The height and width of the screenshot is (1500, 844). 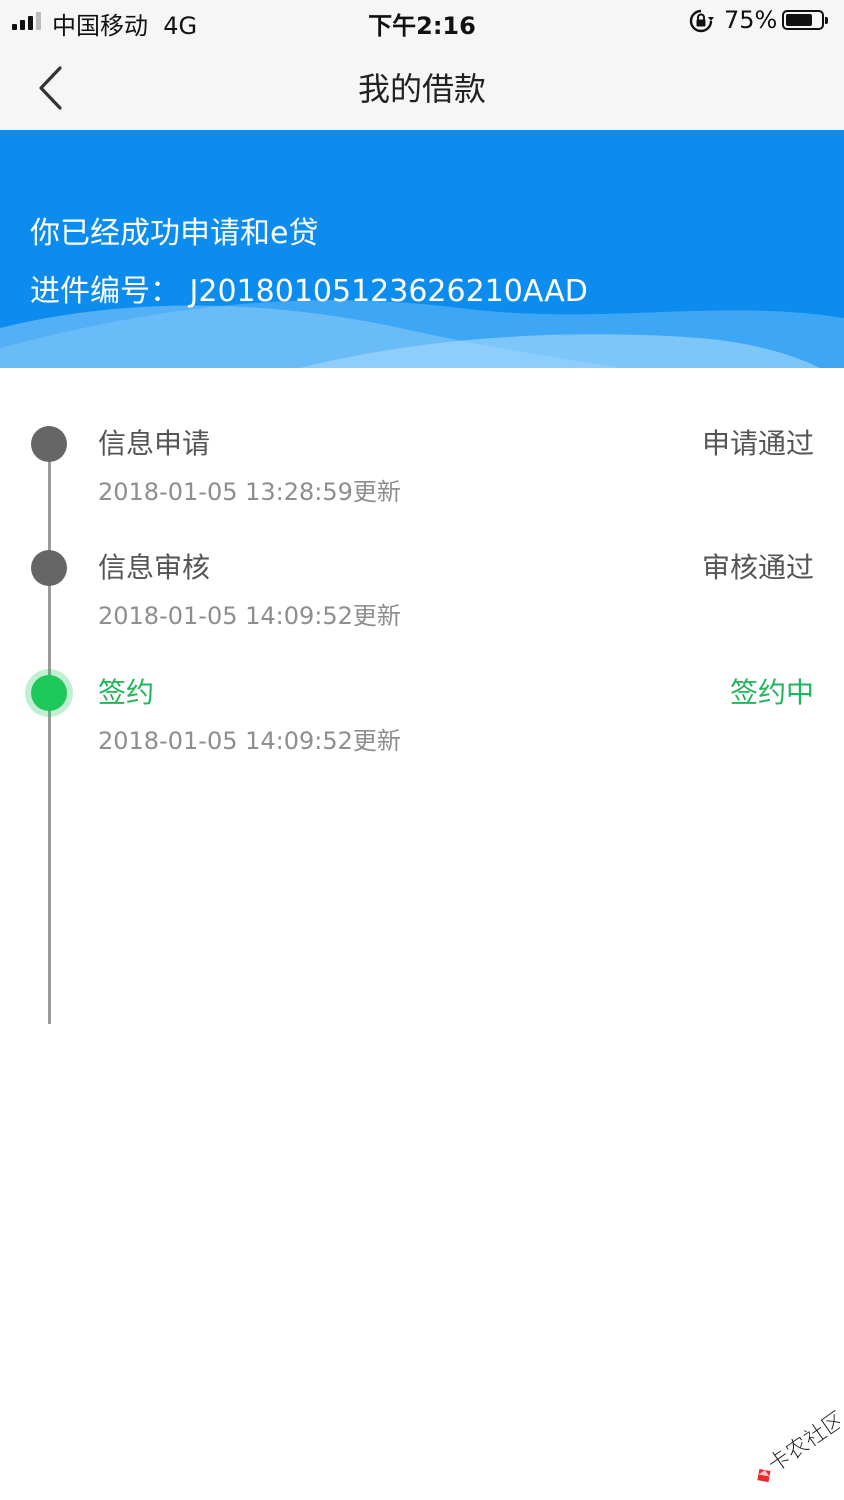 I want to click on status-bar: 中国移动 4G 下午2:16 75%, so click(x=422, y=22).